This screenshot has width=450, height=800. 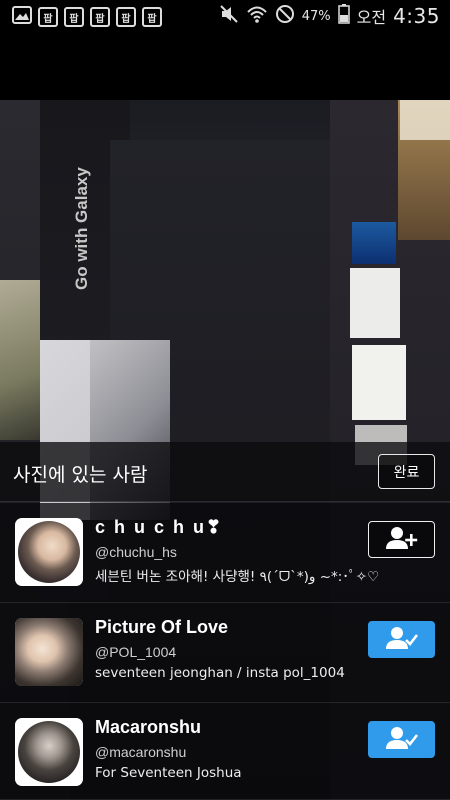 What do you see at coordinates (161, 627) in the screenshot?
I see `user-name: Picture Of Love` at bounding box center [161, 627].